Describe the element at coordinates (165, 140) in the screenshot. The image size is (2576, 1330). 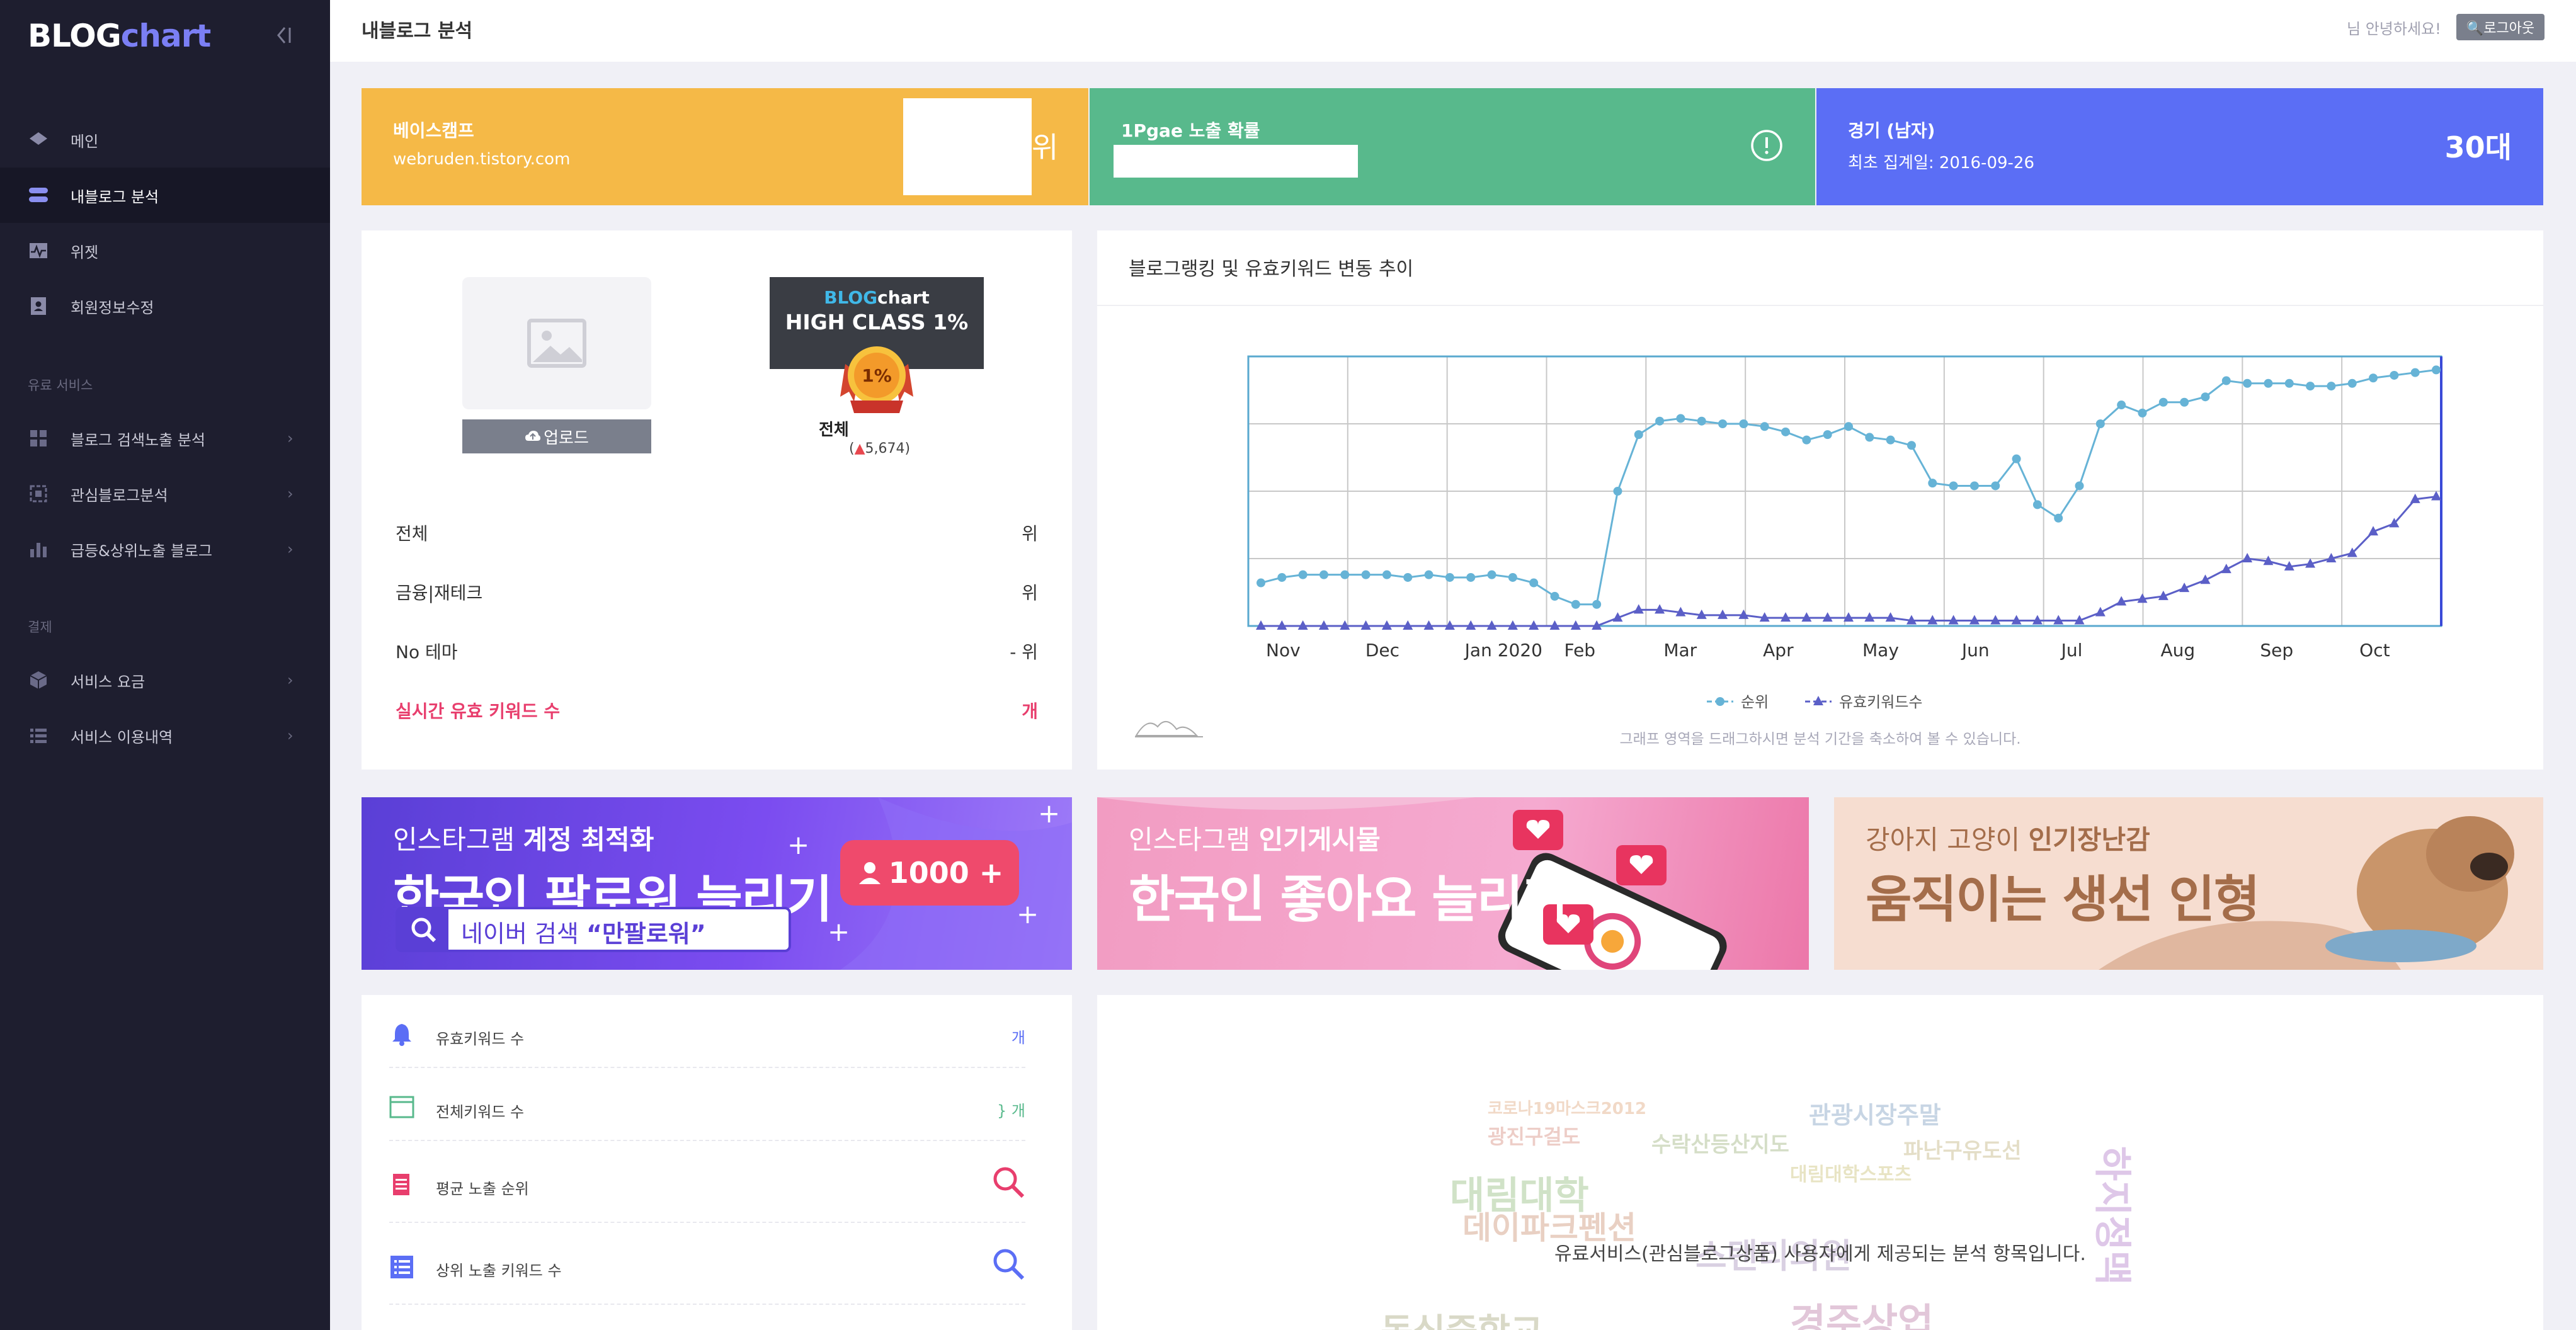
I see `sidebar-item-main: 메인` at that location.